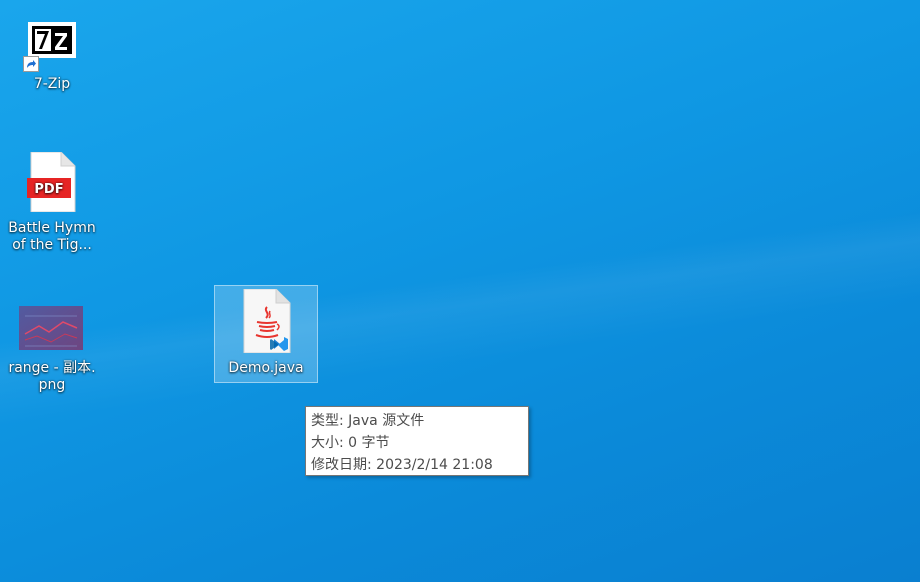 The height and width of the screenshot is (582, 920). I want to click on desktop-icon-label: Demo.java, so click(266, 368).